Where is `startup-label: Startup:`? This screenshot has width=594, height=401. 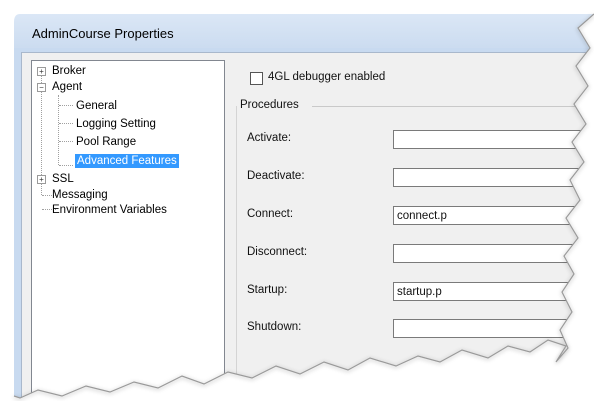
startup-label: Startup: is located at coordinates (267, 290).